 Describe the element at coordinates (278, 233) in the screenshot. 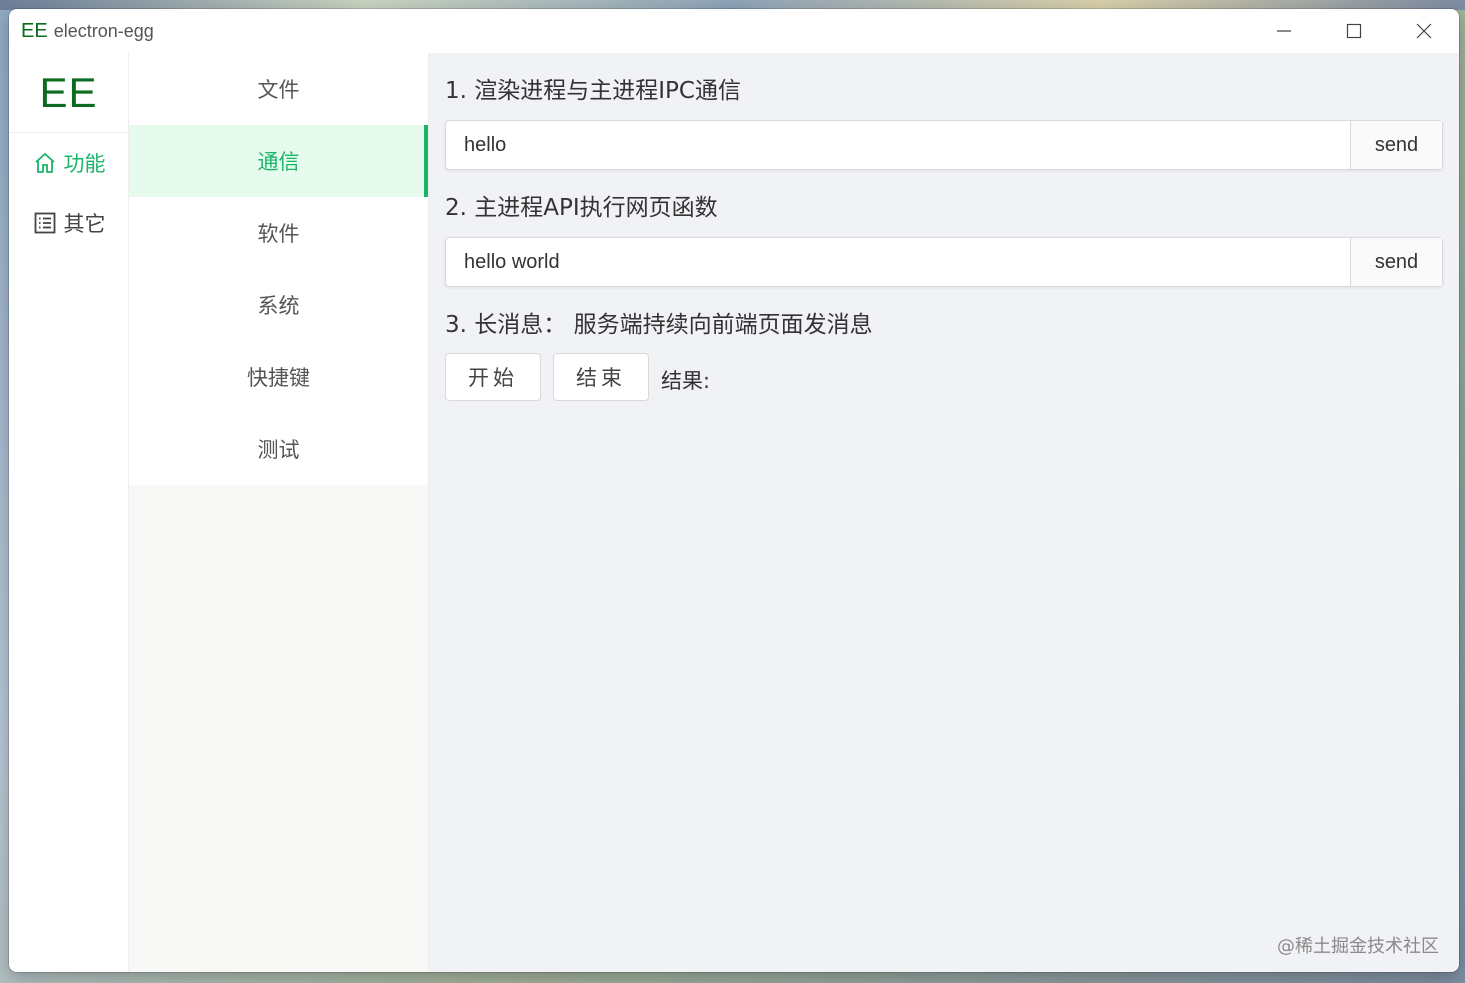

I see `submenu-item-software: 软件` at that location.